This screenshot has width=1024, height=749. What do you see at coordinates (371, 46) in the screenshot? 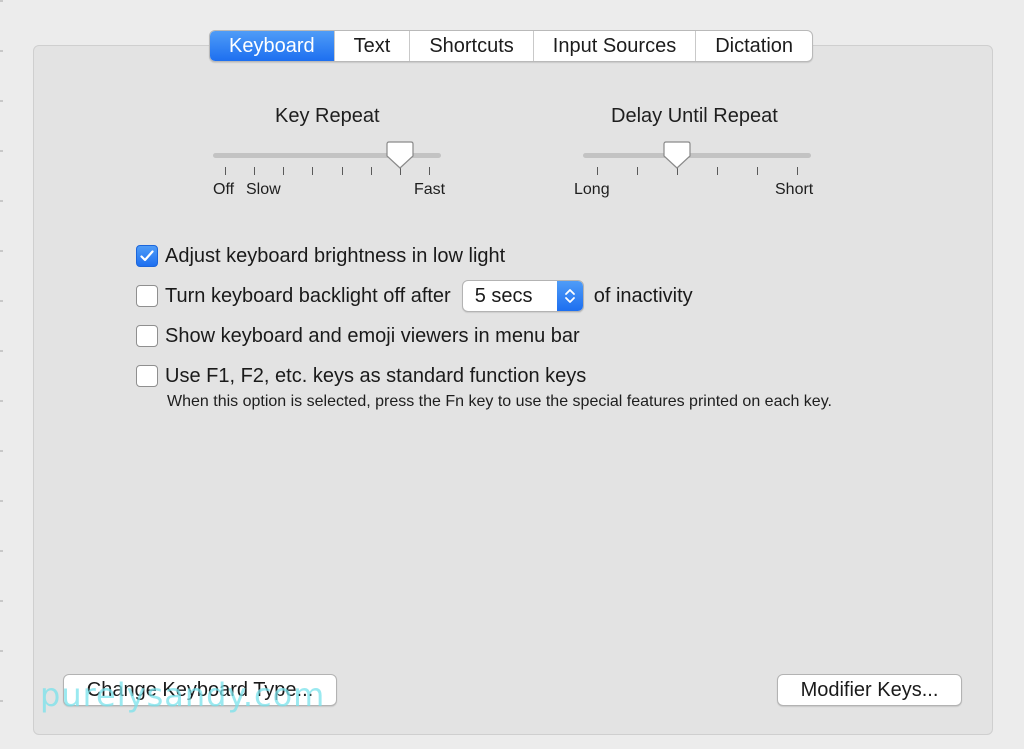
I see `tab-text: Text` at bounding box center [371, 46].